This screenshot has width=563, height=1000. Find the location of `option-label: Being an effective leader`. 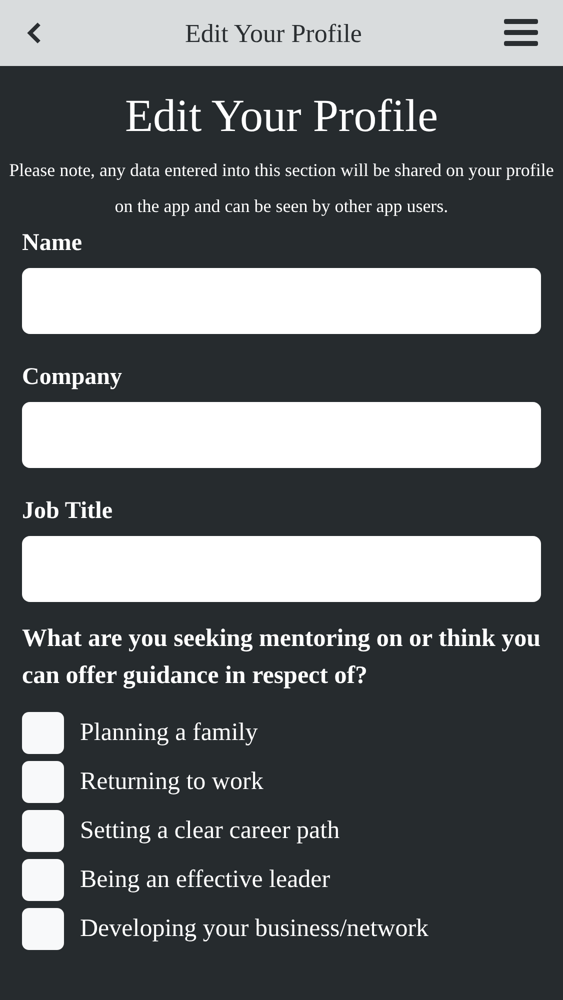

option-label: Being an effective leader is located at coordinates (205, 880).